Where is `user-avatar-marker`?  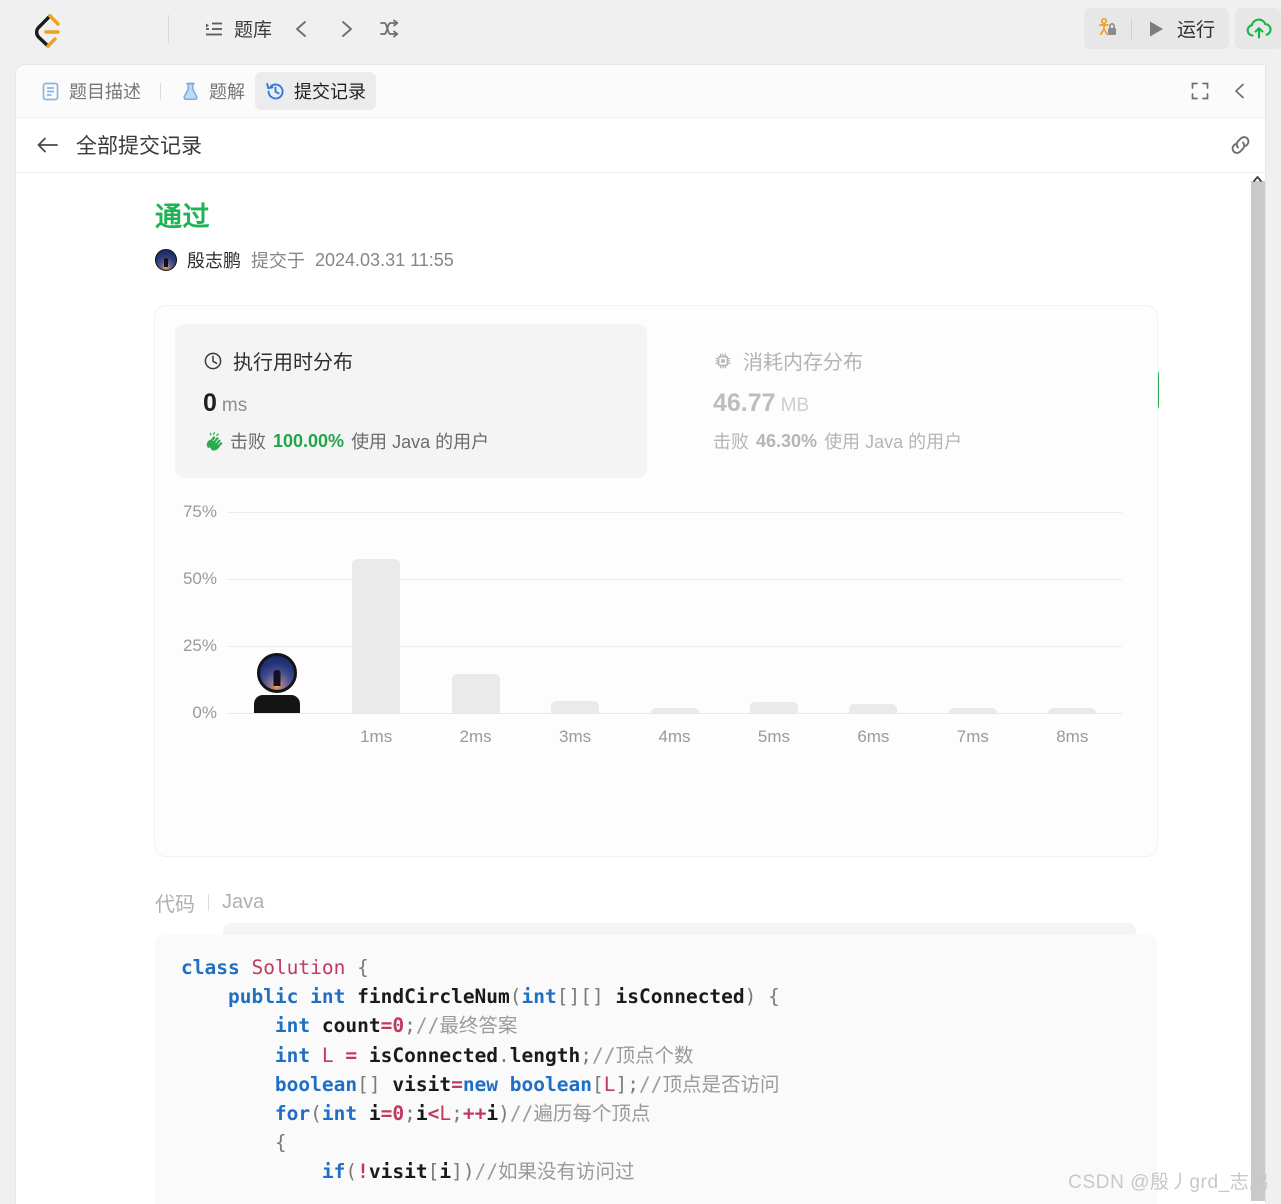
user-avatar-marker is located at coordinates (276, 673).